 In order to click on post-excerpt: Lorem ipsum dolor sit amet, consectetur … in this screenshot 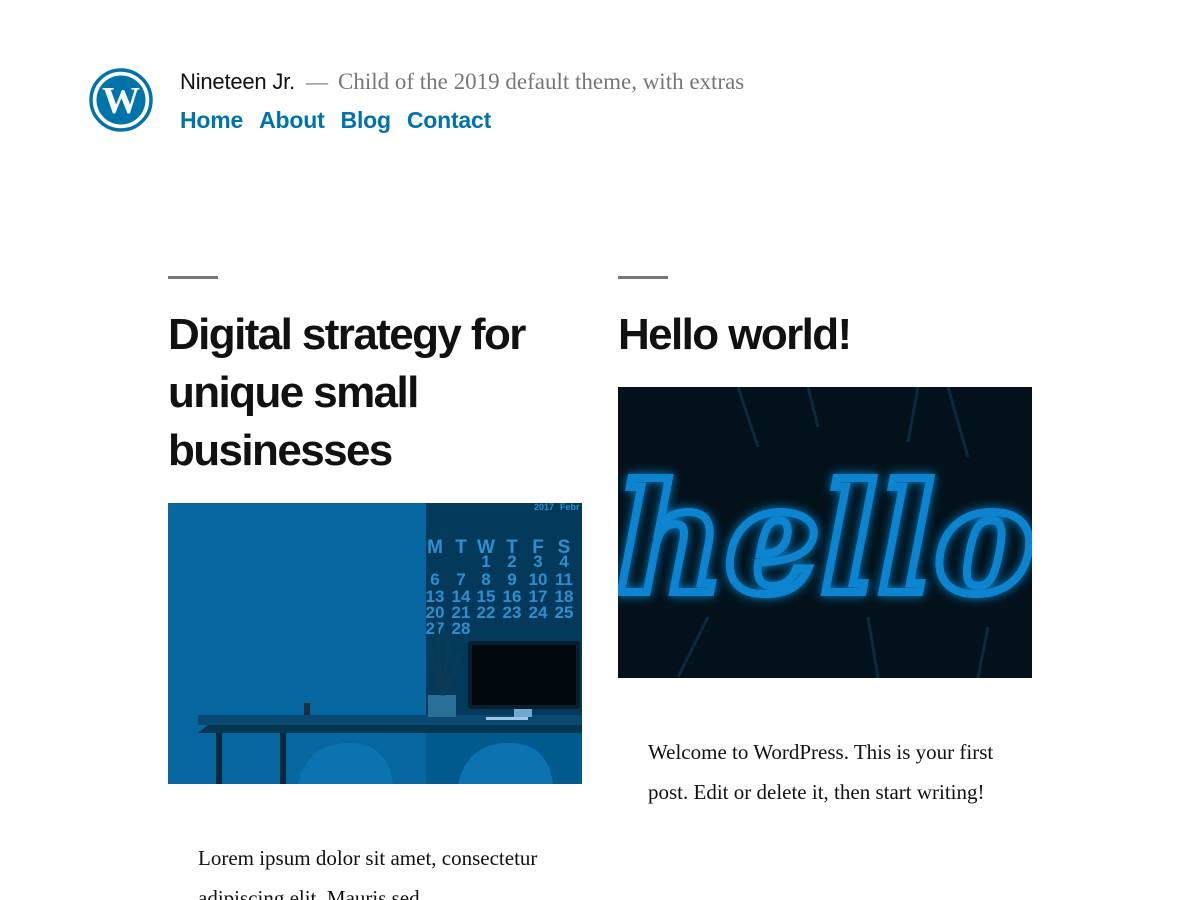, I will do `click(368, 873)`.